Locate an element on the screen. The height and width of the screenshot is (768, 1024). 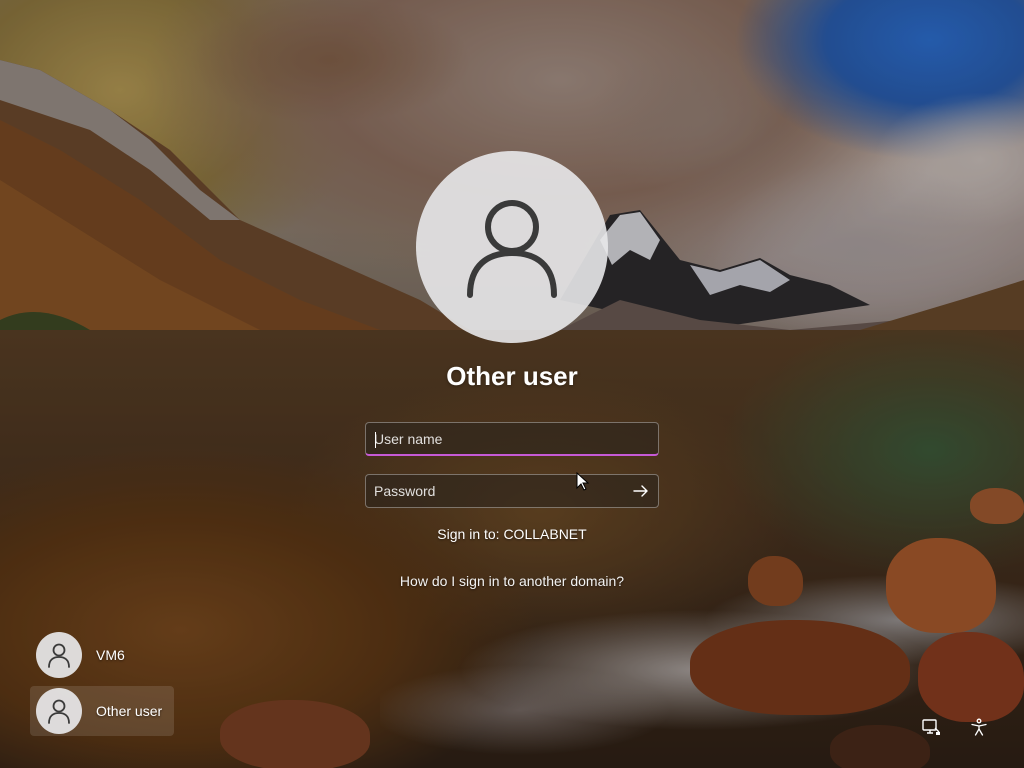
mouse-pointer-icon is located at coordinates (583, 481).